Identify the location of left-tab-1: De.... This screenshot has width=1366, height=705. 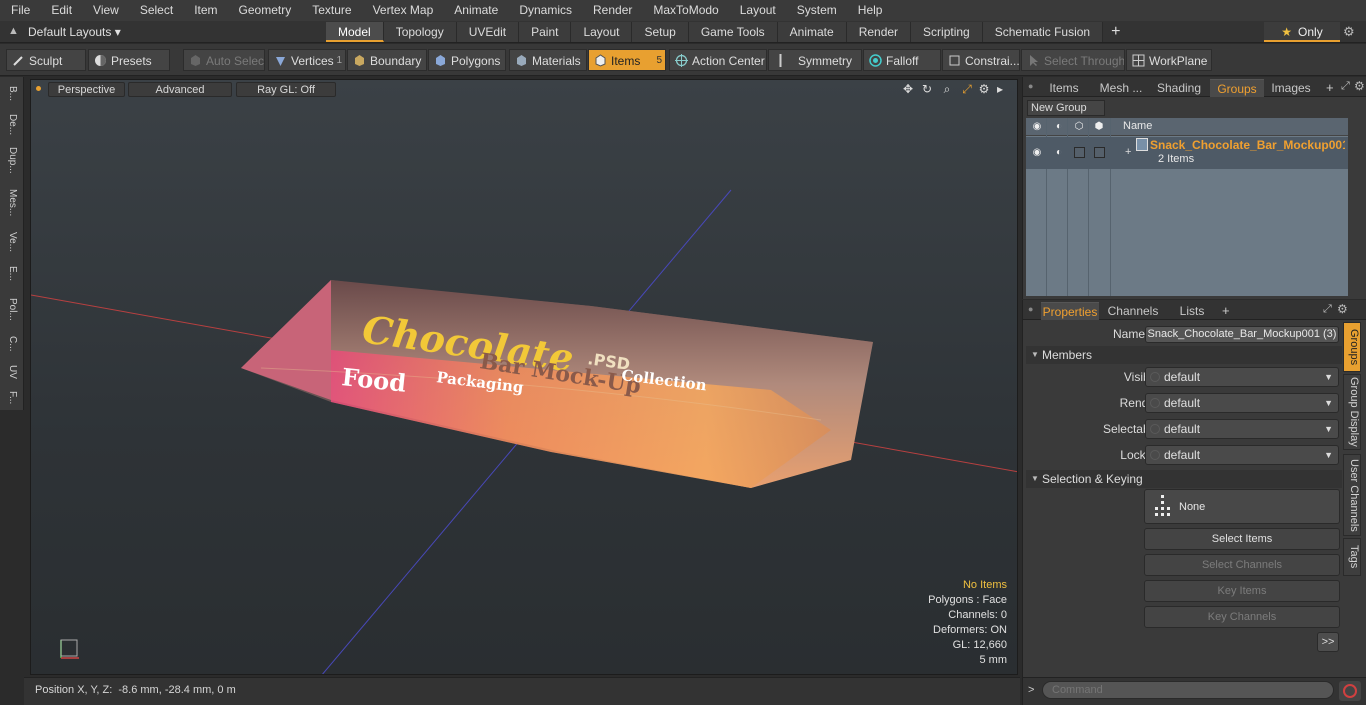
(12, 125).